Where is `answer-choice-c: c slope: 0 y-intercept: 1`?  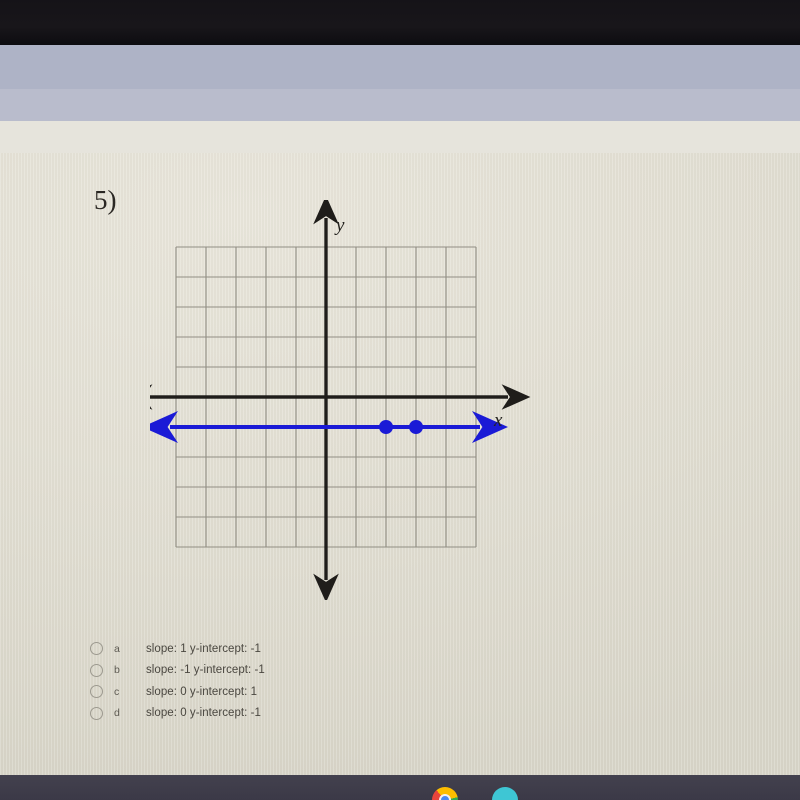
answer-choice-c: c slope: 0 y-intercept: 1 is located at coordinates (290, 692).